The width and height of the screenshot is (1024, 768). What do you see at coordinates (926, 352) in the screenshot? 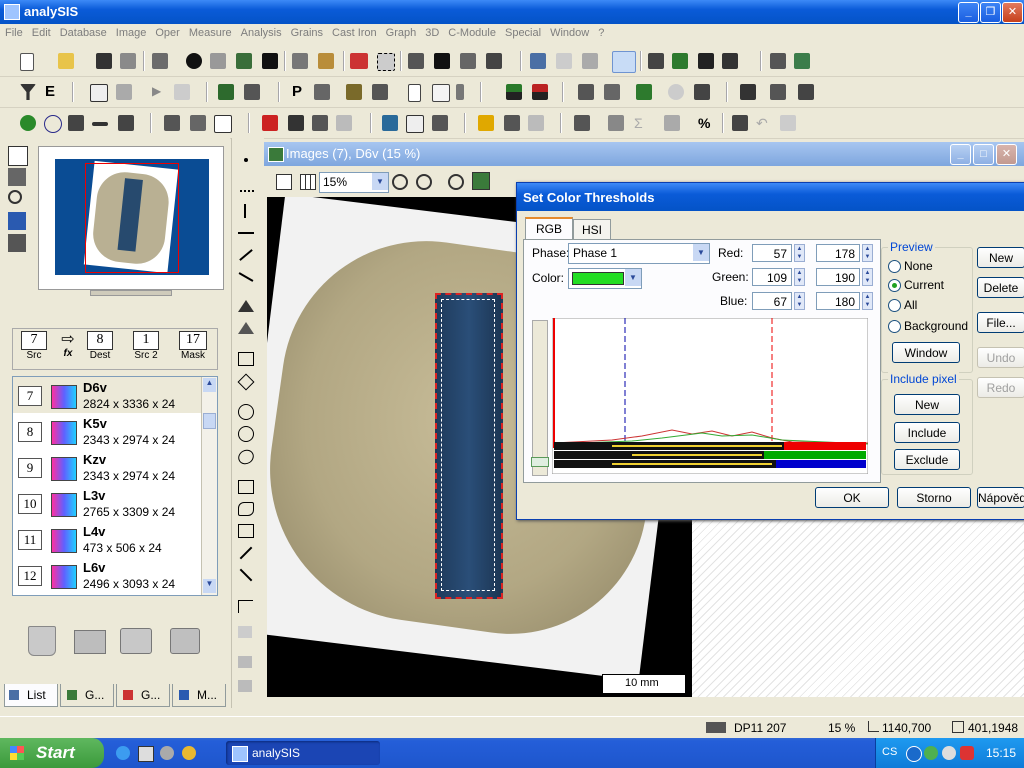
I see `window-button: Window` at bounding box center [926, 352].